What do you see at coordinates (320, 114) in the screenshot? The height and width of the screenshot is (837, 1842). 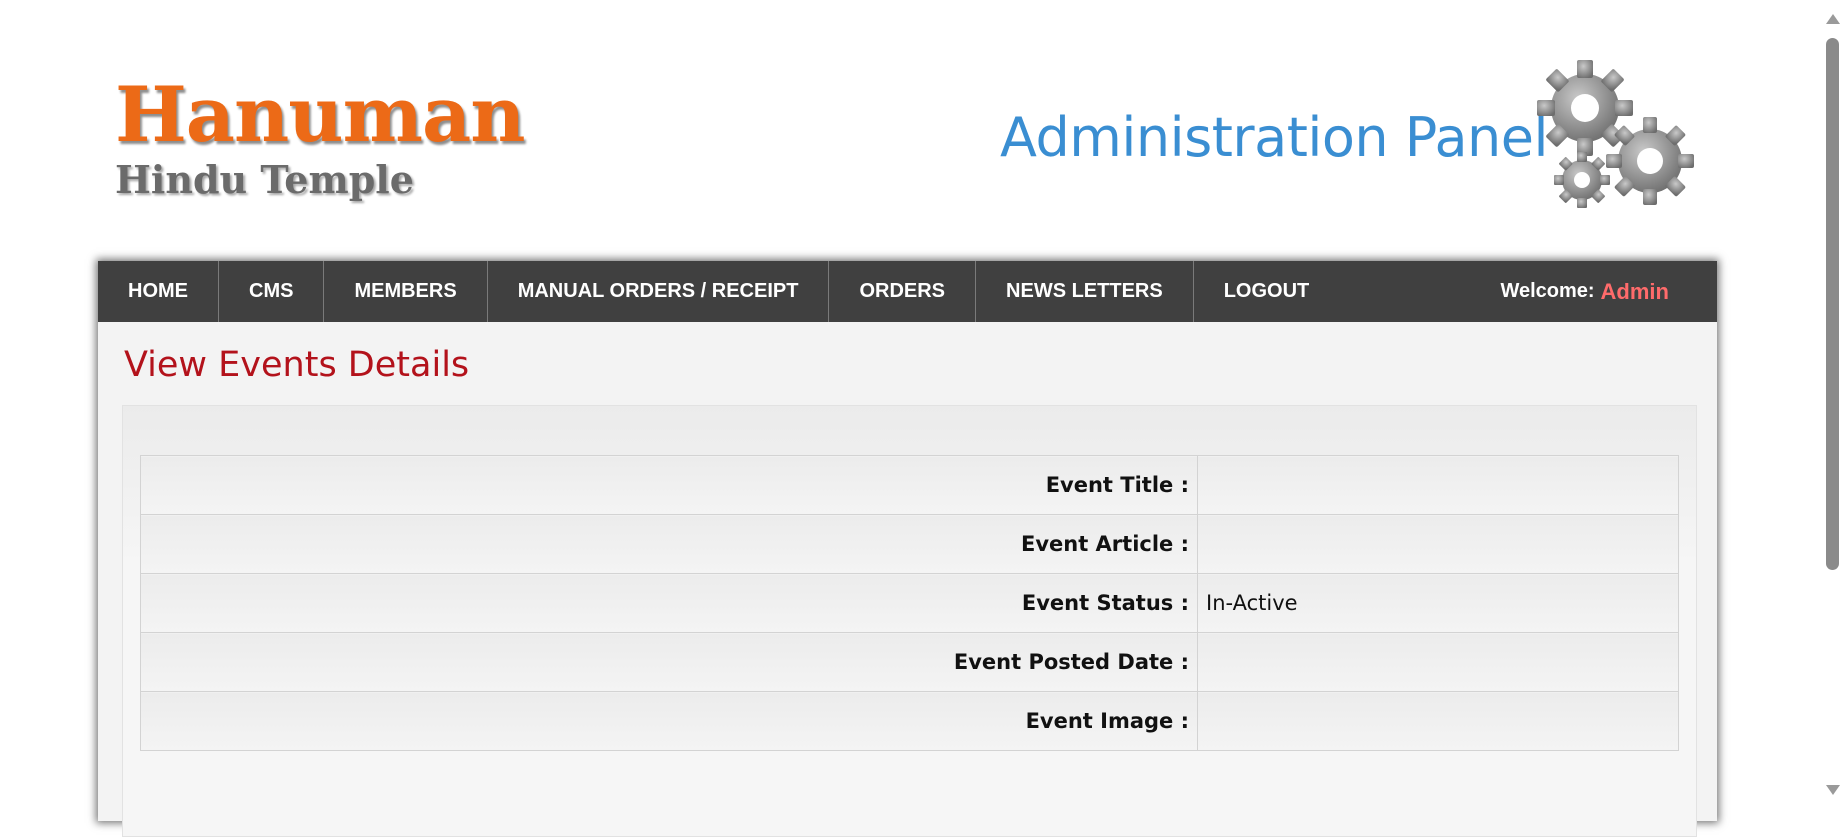 I see `logo-title: Hanuman` at bounding box center [320, 114].